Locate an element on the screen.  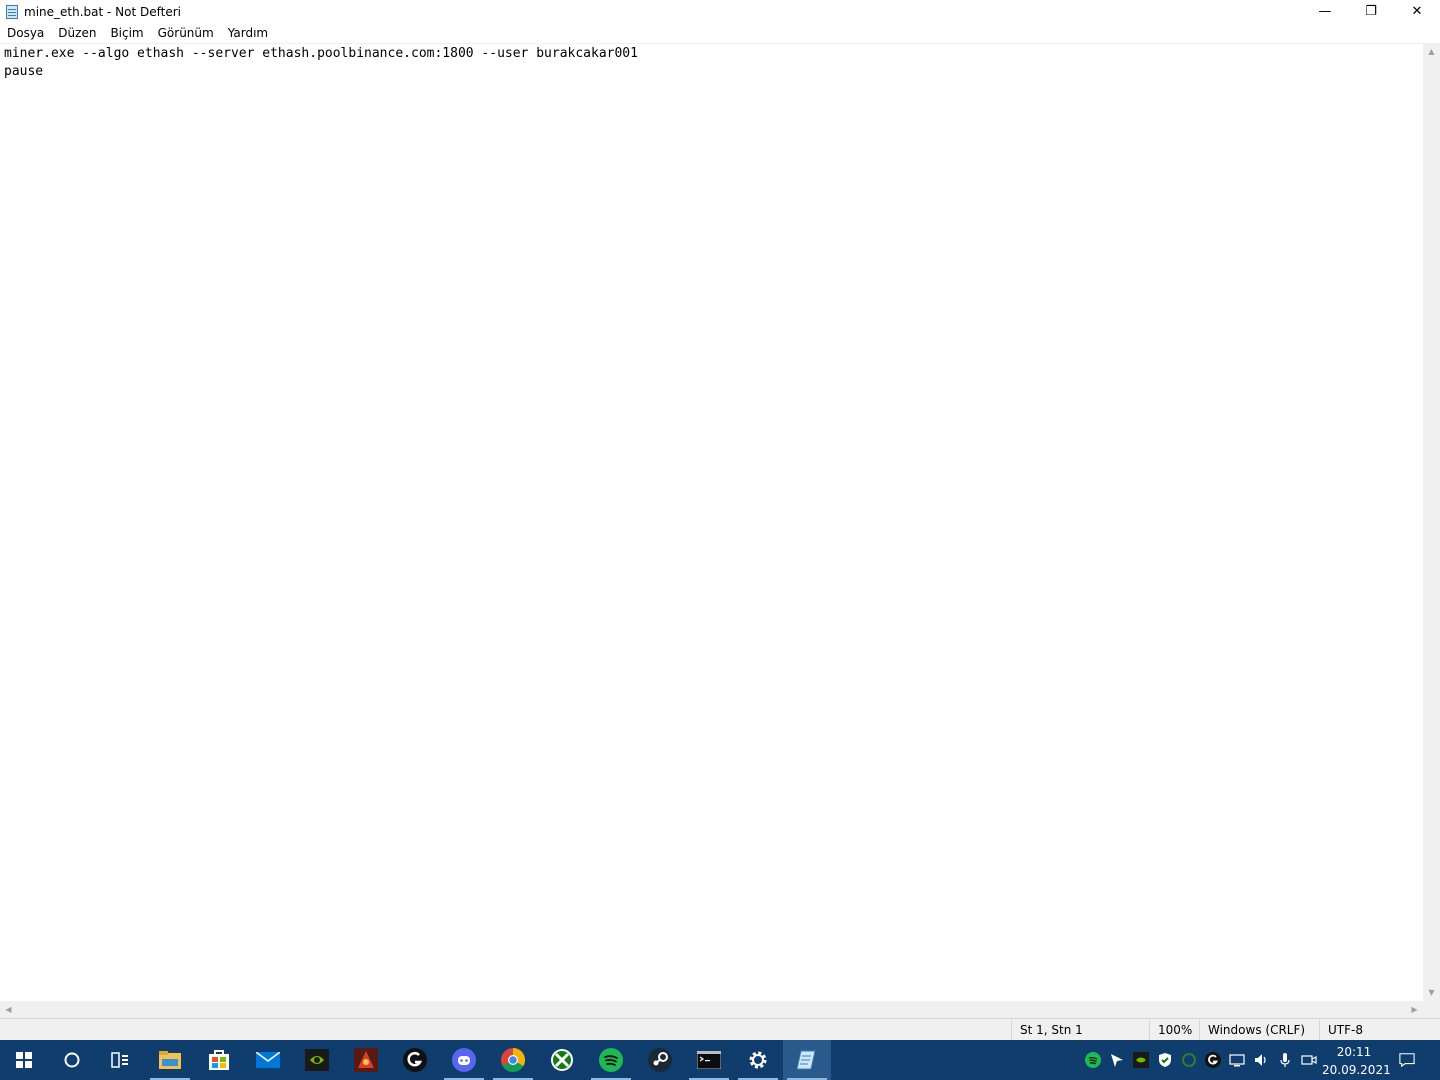
security-tray-icon is located at coordinates (1165, 1060).